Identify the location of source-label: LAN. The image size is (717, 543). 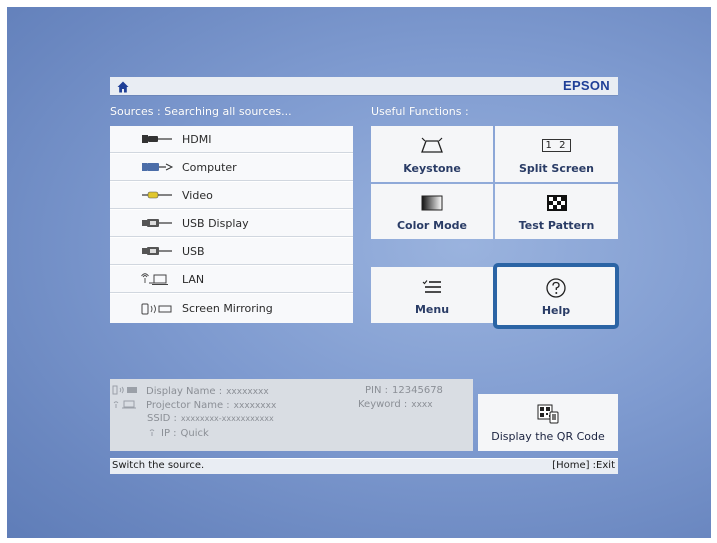
(193, 279).